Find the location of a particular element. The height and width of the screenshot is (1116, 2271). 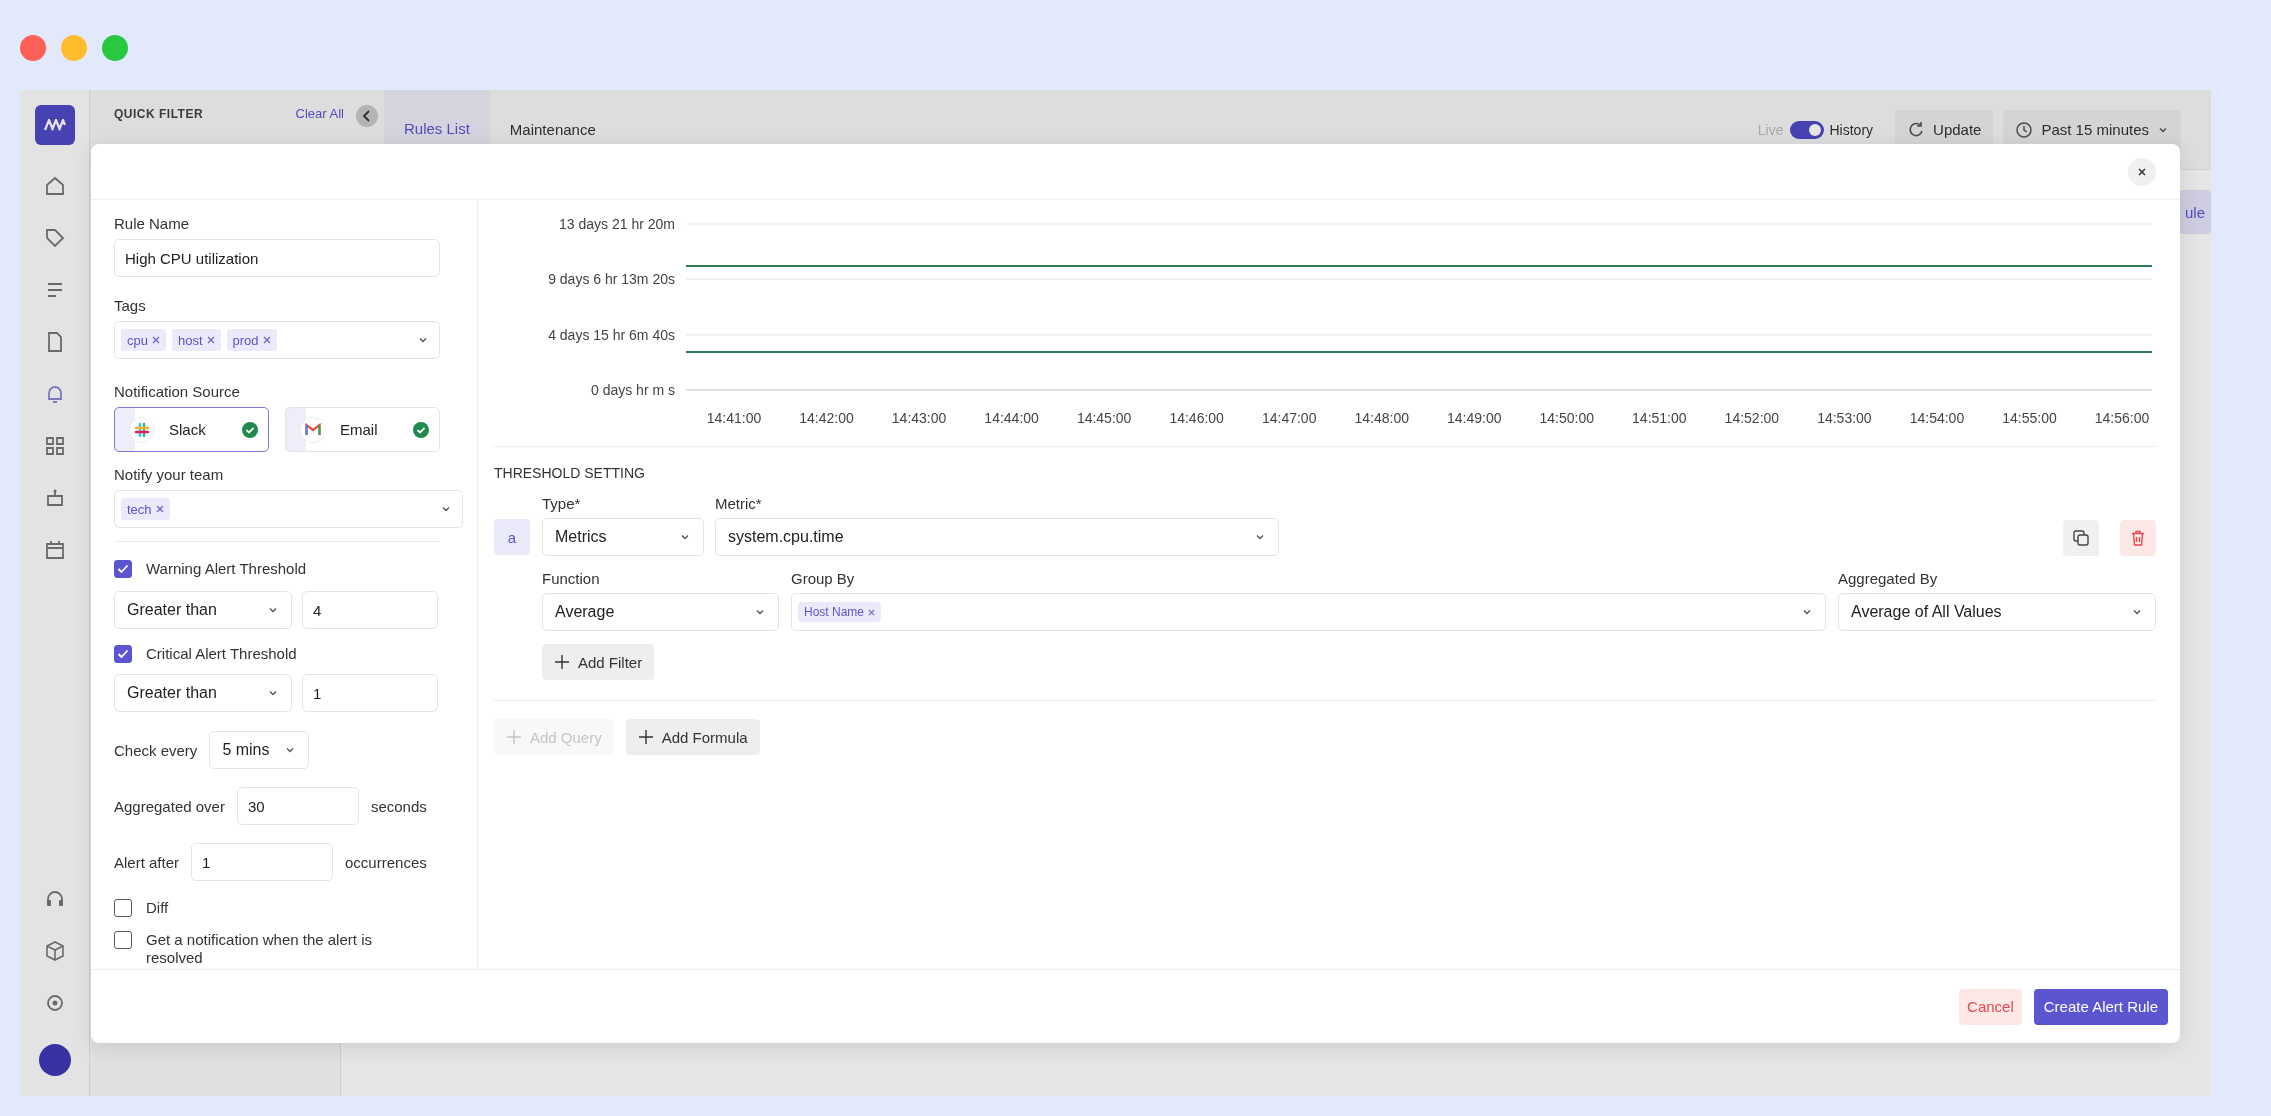

checkbox-label: Get a notification when the alert is resolved is located at coordinates (259, 949).